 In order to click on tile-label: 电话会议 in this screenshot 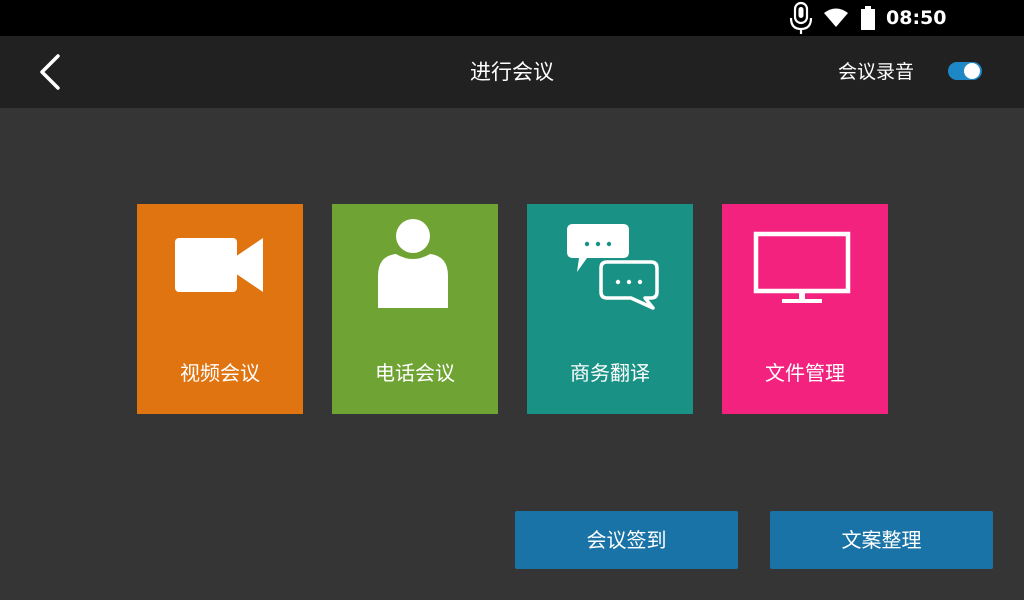, I will do `click(415, 373)`.